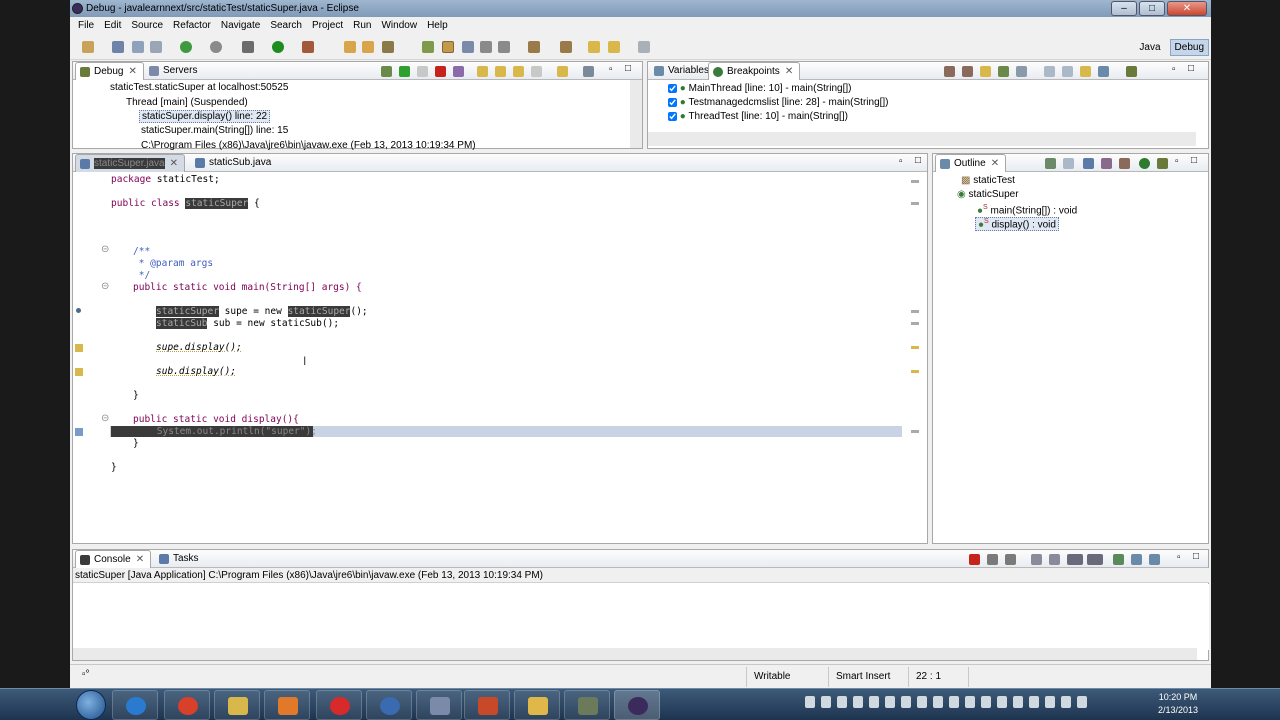 The width and height of the screenshot is (1280, 720). Describe the element at coordinates (758, 116) in the screenshot. I see `breakpoint-item: ● ThreadTest [line: 10] - main(String[])` at that location.